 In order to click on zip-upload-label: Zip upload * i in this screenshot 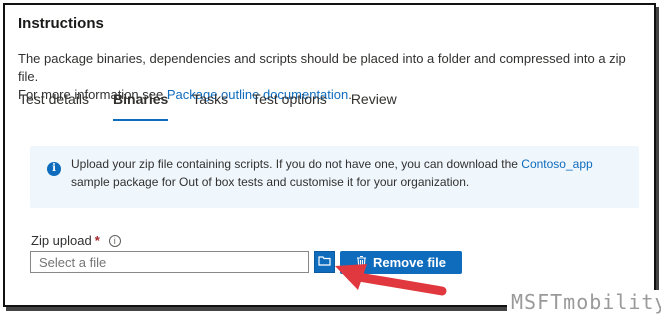, I will do `click(76, 240)`.